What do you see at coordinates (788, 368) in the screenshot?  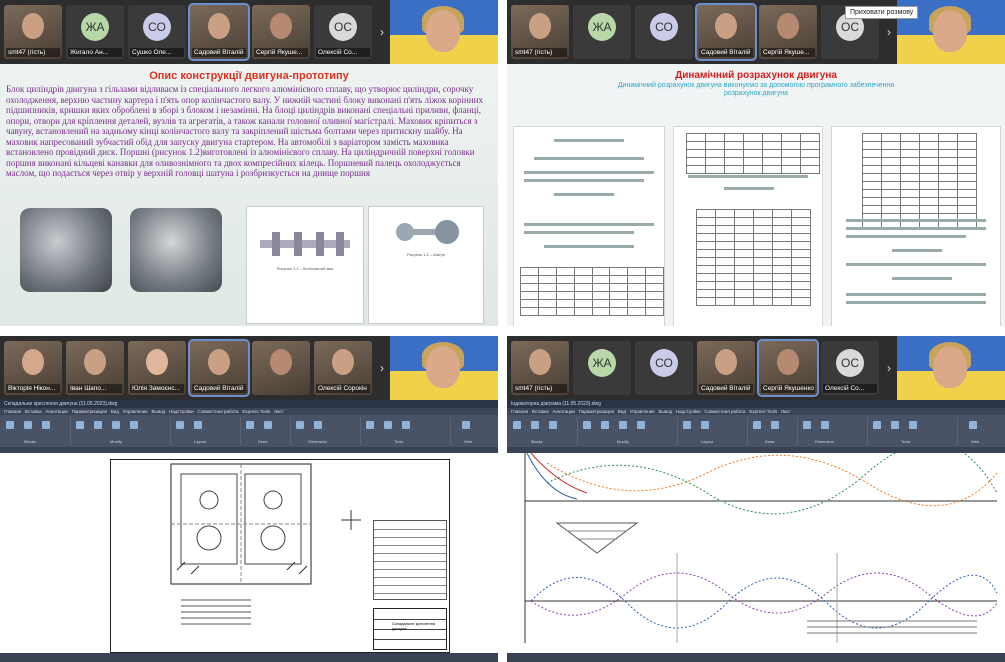 I see `participant-tile: Сергій Якушенко` at bounding box center [788, 368].